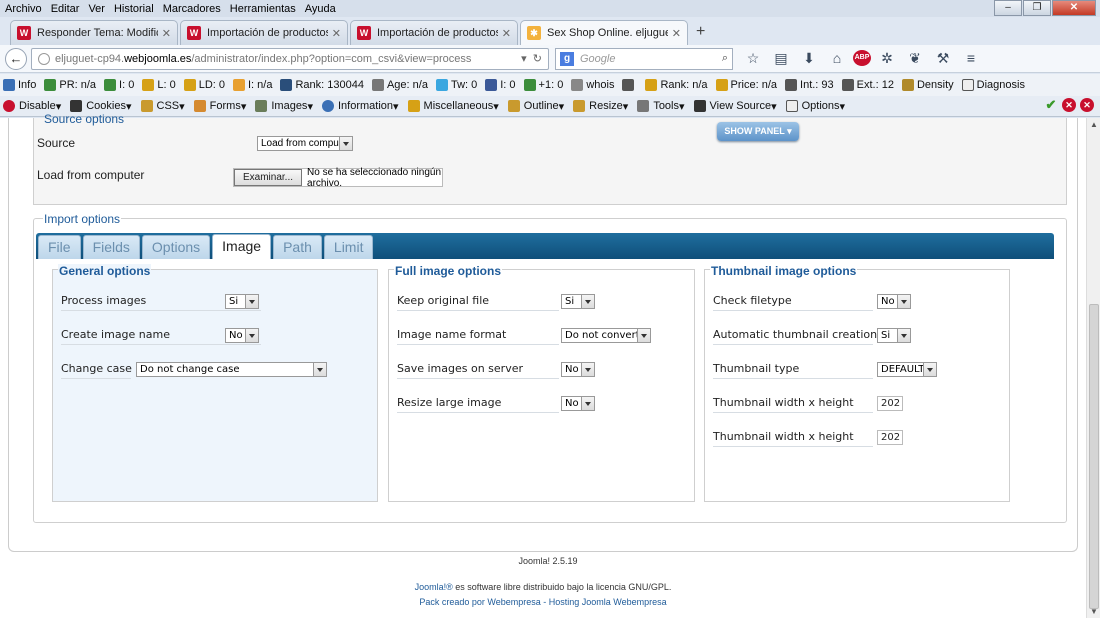 The height and width of the screenshot is (618, 1100). What do you see at coordinates (890, 437) in the screenshot?
I see `thumbnail-height-input: 202` at bounding box center [890, 437].